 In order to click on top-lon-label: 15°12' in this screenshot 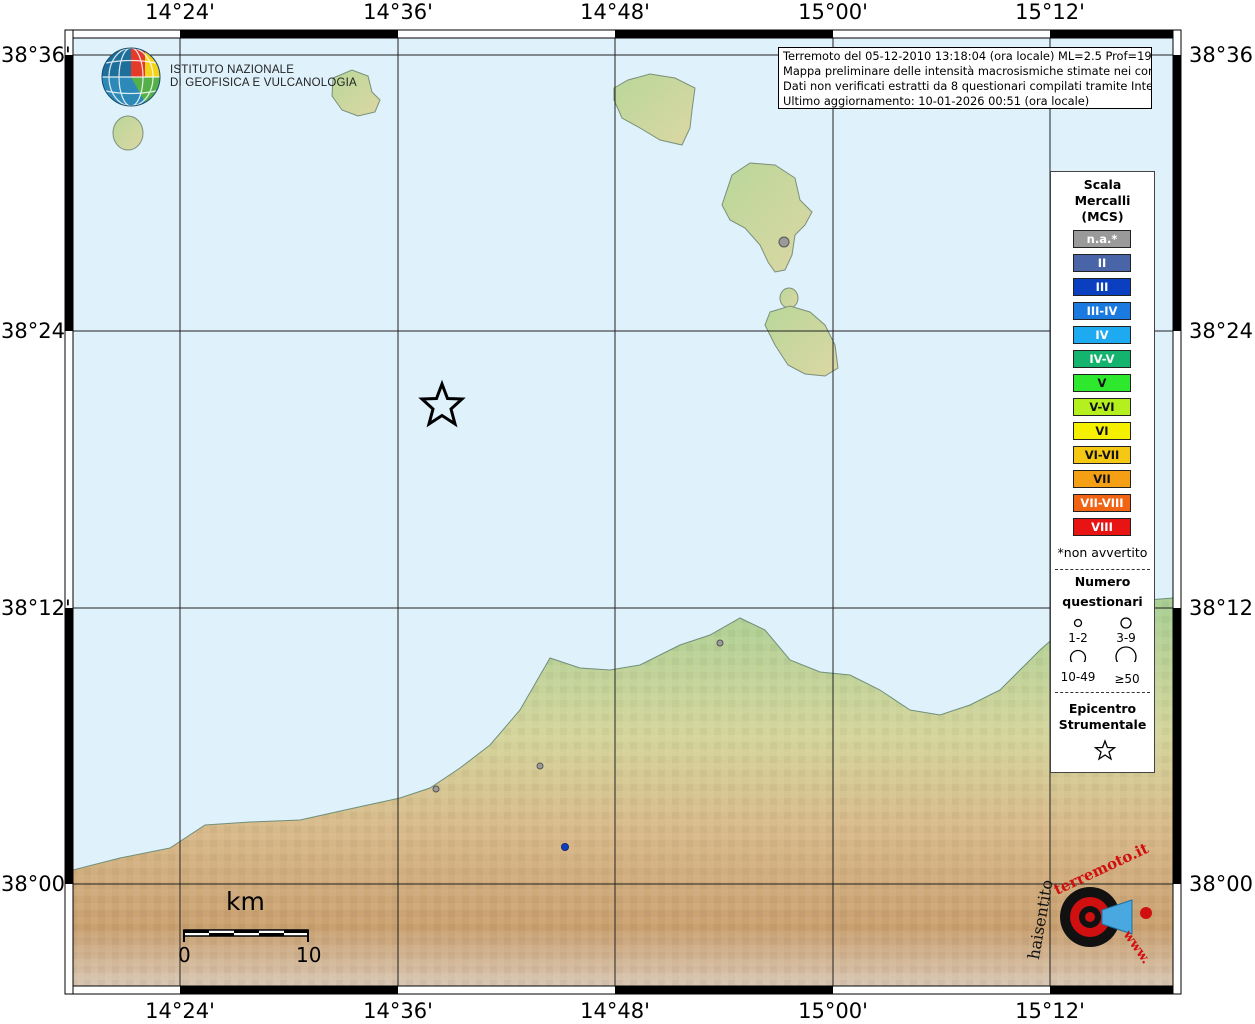, I will do `click(1050, 12)`.